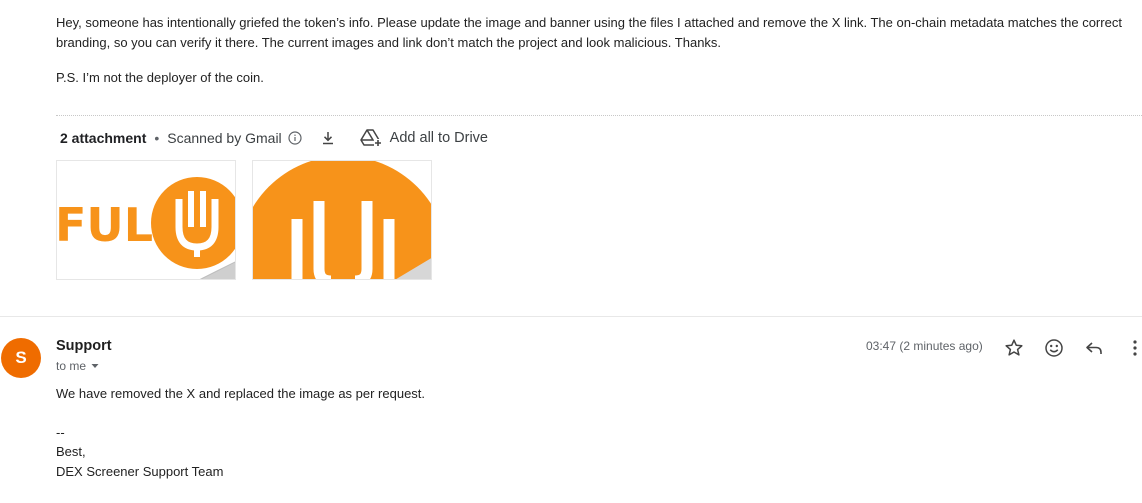 Image resolution: width=1142 pixels, height=503 pixels. I want to click on chevron-down-icon, so click(95, 366).